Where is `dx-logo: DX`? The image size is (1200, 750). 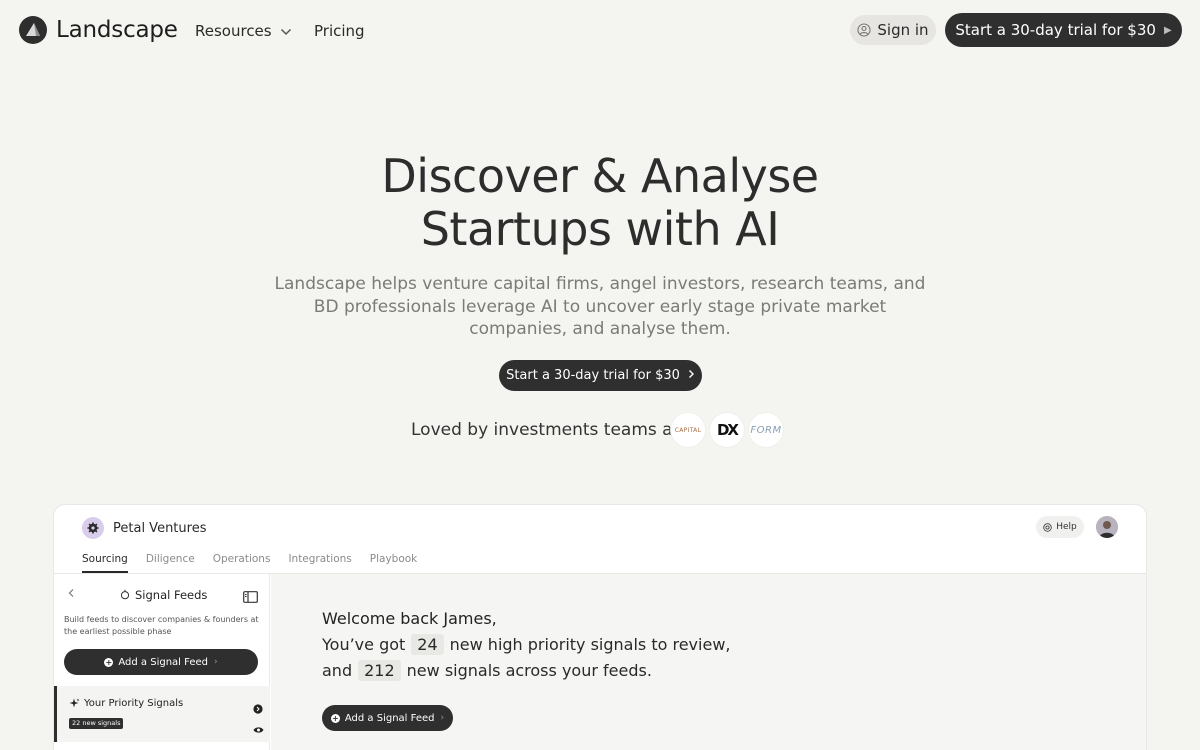
dx-logo: DX is located at coordinates (727, 430).